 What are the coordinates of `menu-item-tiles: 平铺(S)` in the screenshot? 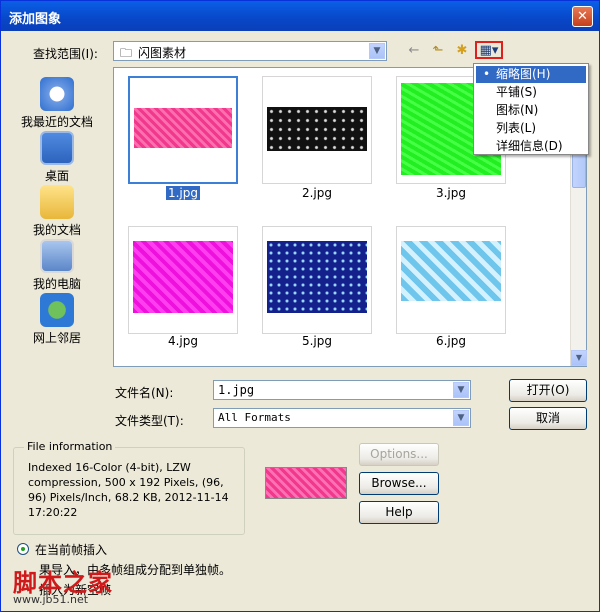 It's located at (531, 92).